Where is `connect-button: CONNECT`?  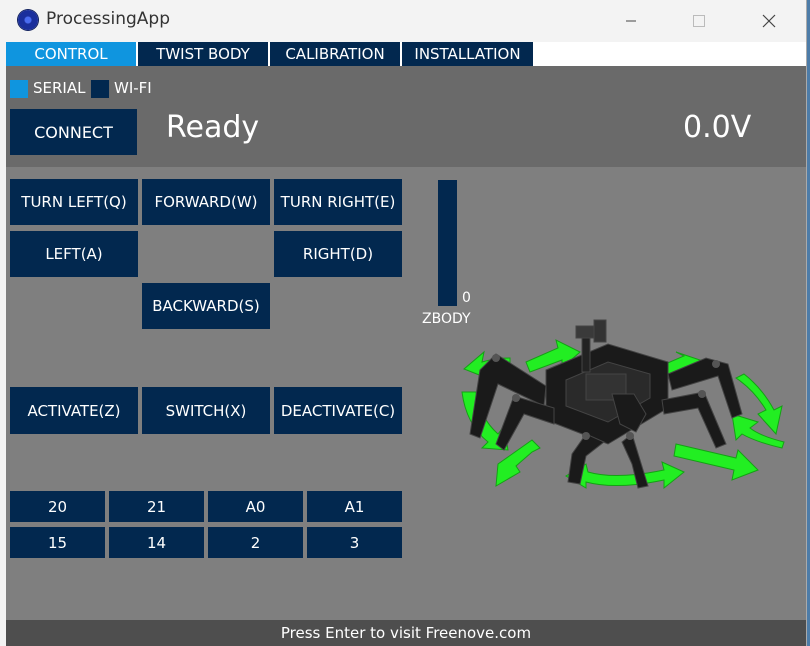 connect-button: CONNECT is located at coordinates (73, 132).